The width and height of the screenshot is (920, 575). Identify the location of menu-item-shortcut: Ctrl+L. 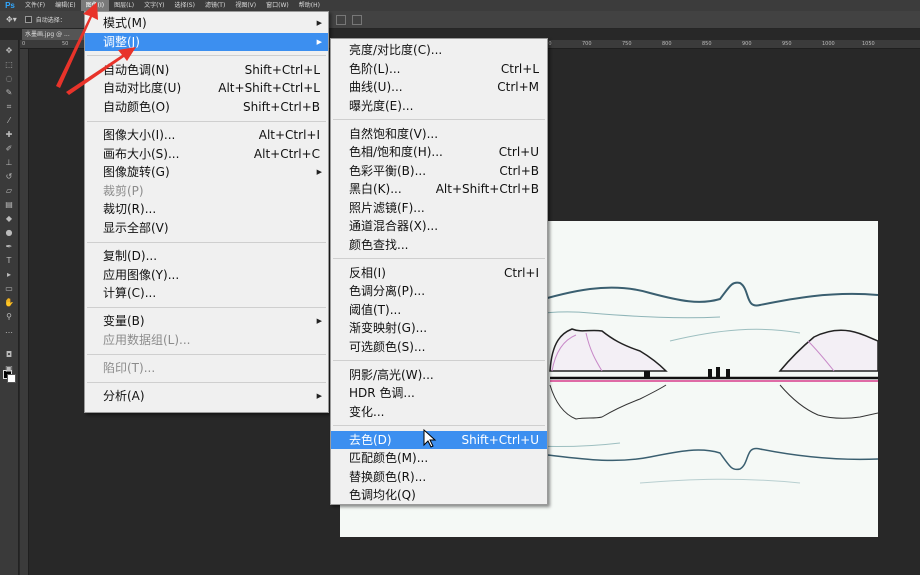
(519, 68).